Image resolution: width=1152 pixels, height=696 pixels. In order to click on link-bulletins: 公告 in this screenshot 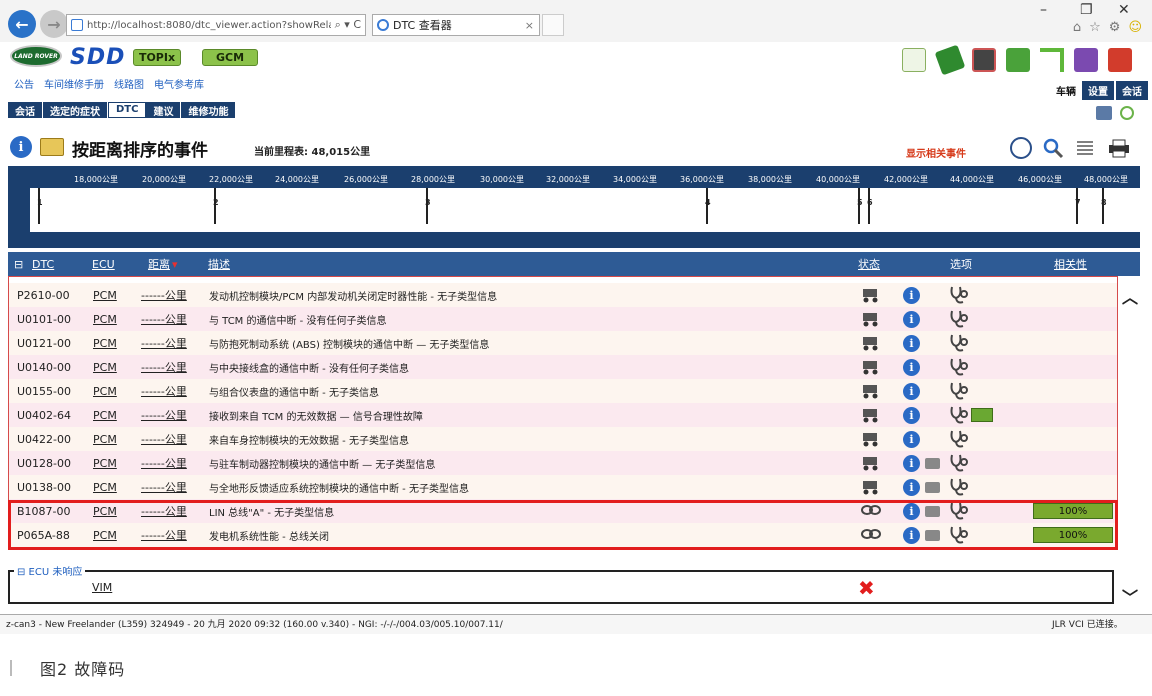, I will do `click(24, 83)`.